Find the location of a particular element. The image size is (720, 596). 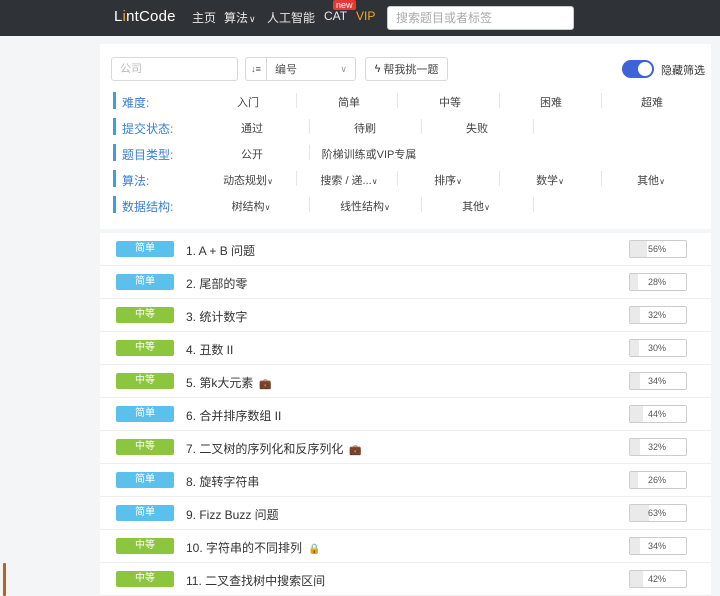

problem-title-text: 9. Fizz Buzz 问题 is located at coordinates (232, 515).